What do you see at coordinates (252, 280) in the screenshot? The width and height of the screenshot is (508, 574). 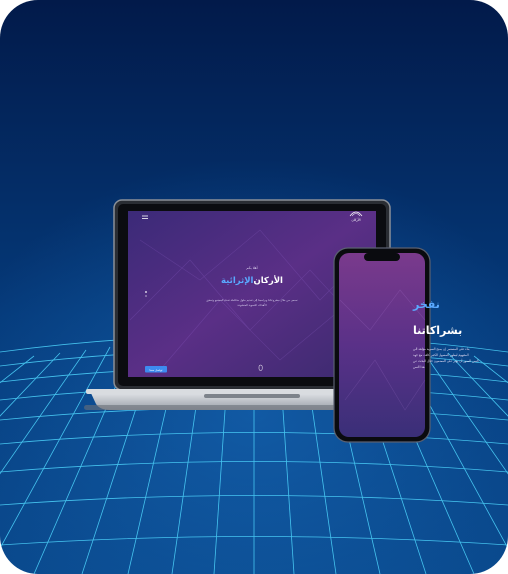 I see `hero-title: الأركان الإثرائية` at bounding box center [252, 280].